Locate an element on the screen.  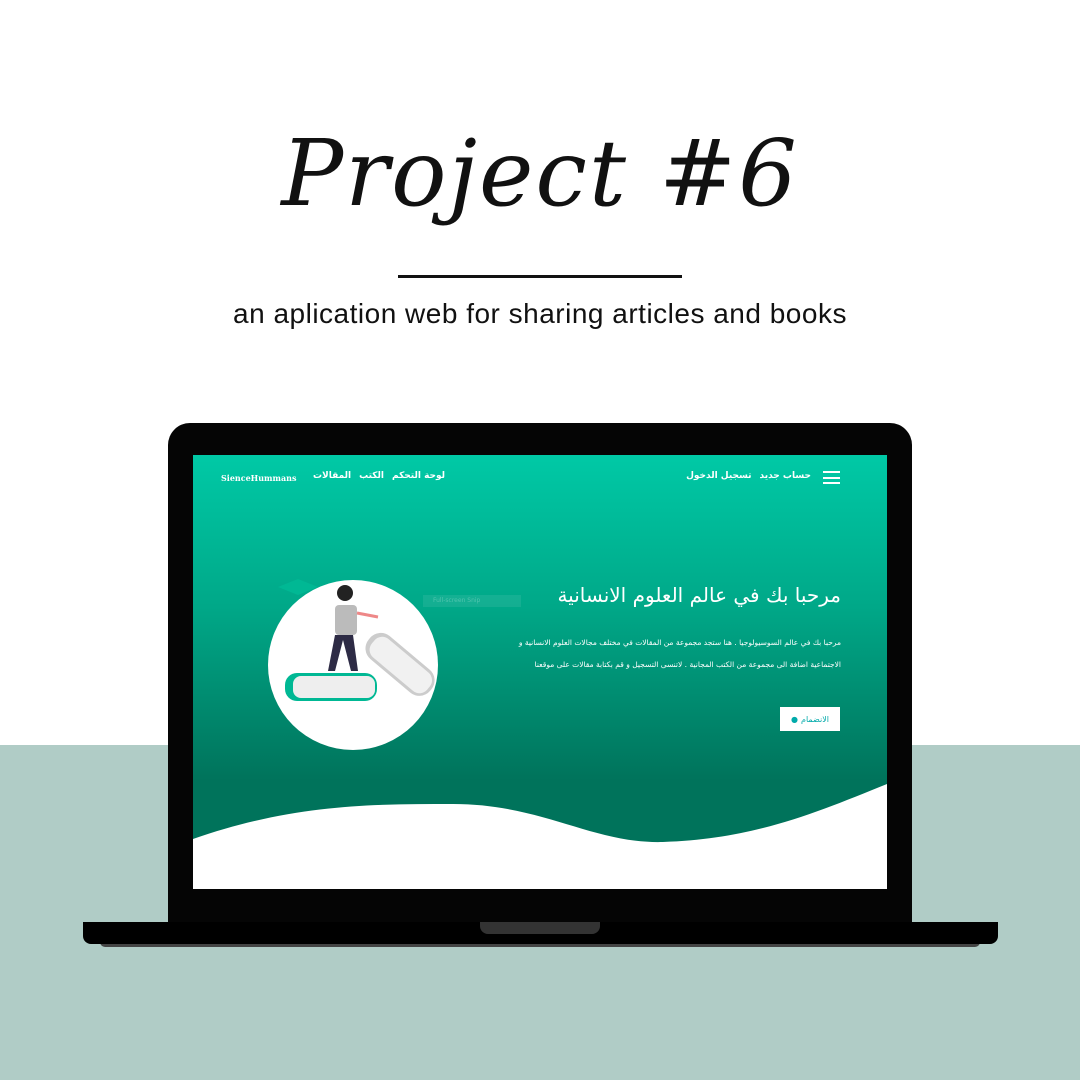
site-logo: SienceHummans is located at coordinates (259, 478).